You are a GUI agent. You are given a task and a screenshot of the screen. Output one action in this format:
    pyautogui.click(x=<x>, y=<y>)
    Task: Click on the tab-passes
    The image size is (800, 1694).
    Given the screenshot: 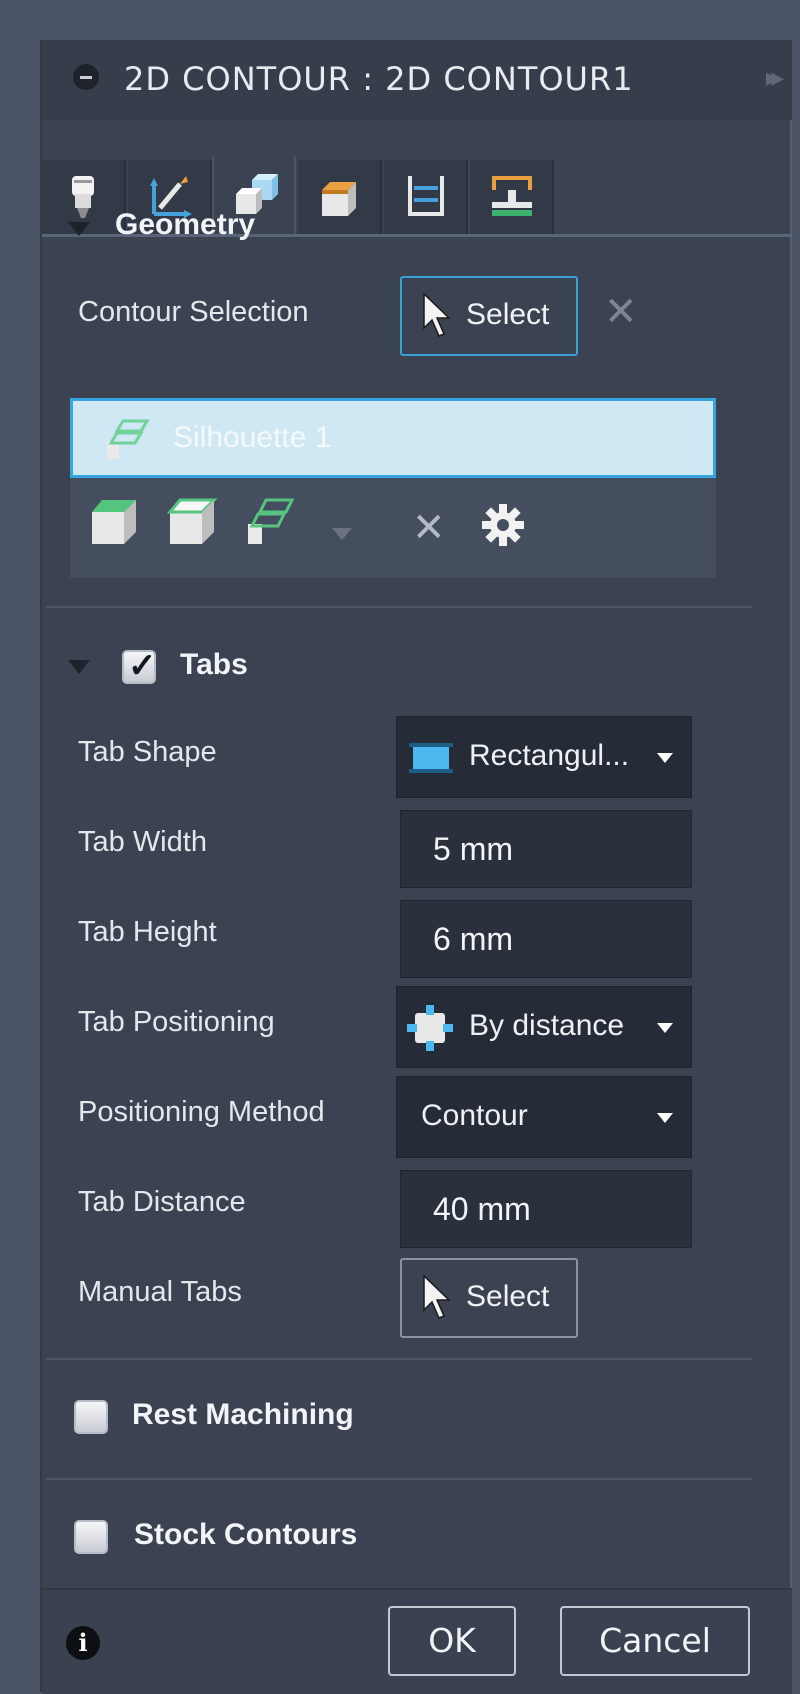 What is the action you would take?
    pyautogui.click(x=426, y=198)
    